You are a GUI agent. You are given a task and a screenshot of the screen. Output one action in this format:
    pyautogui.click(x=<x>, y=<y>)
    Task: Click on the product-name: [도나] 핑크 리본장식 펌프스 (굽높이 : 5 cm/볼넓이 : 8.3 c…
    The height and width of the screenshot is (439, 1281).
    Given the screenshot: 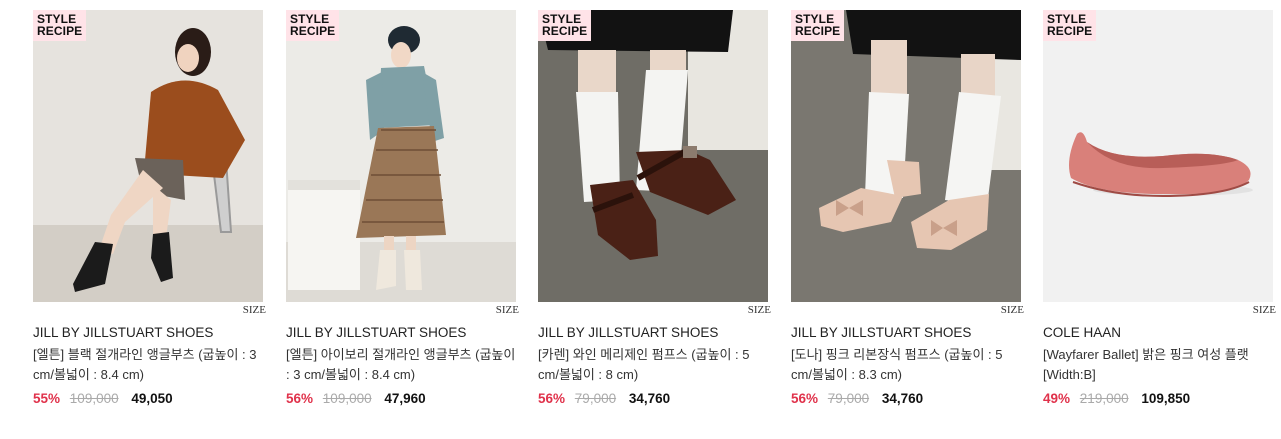 What is the action you would take?
    pyautogui.click(x=907, y=365)
    